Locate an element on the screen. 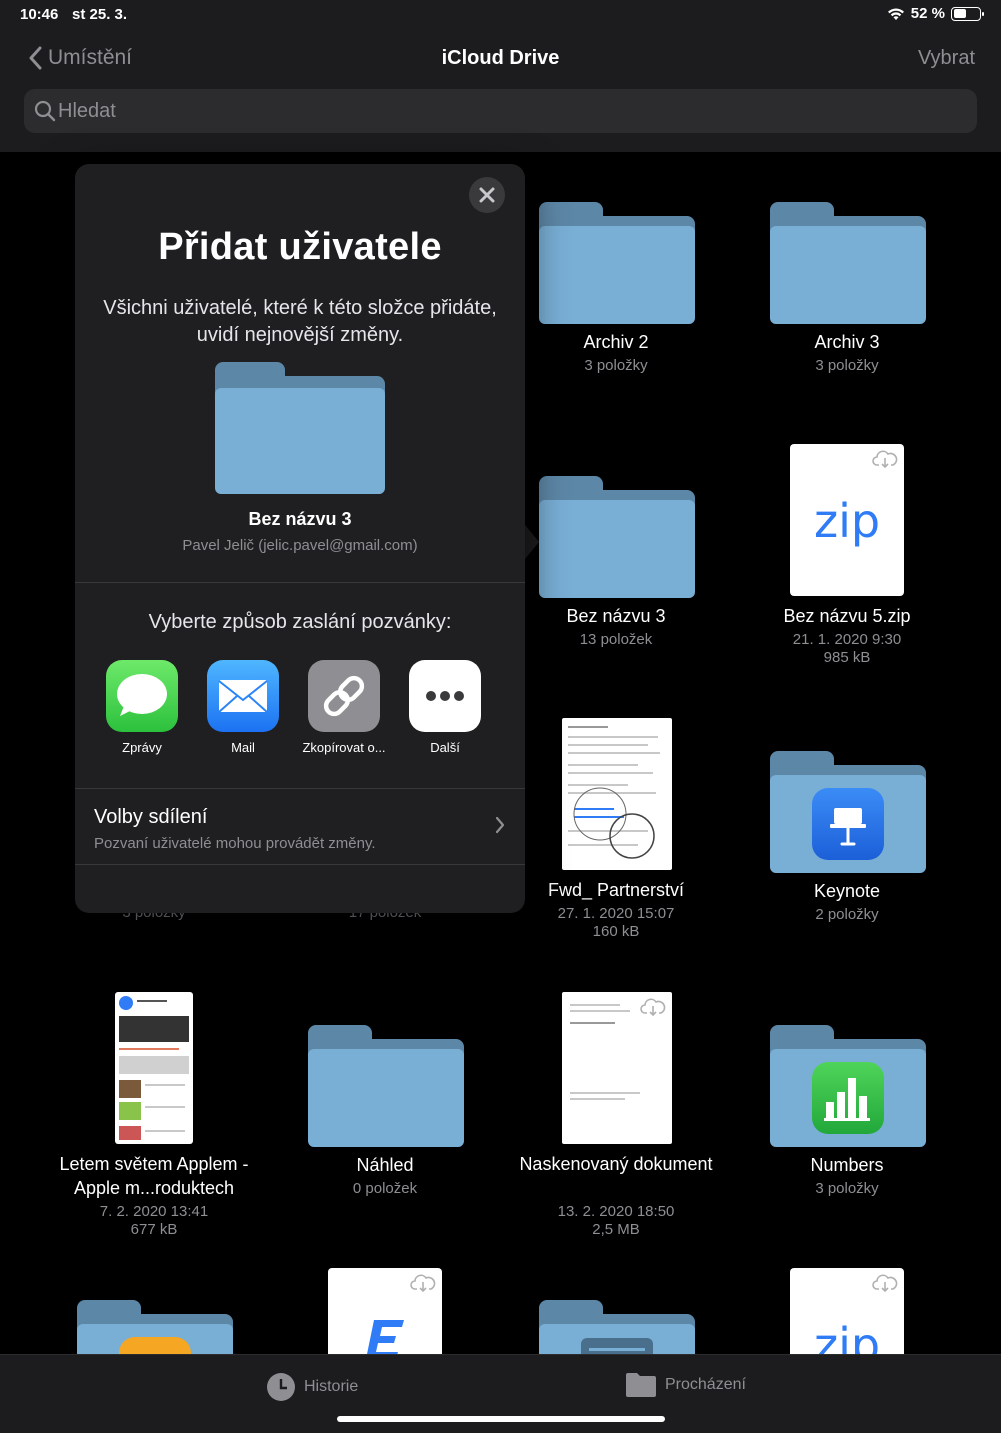 The width and height of the screenshot is (1001, 1433). item-size: 985 kB is located at coordinates (847, 657).